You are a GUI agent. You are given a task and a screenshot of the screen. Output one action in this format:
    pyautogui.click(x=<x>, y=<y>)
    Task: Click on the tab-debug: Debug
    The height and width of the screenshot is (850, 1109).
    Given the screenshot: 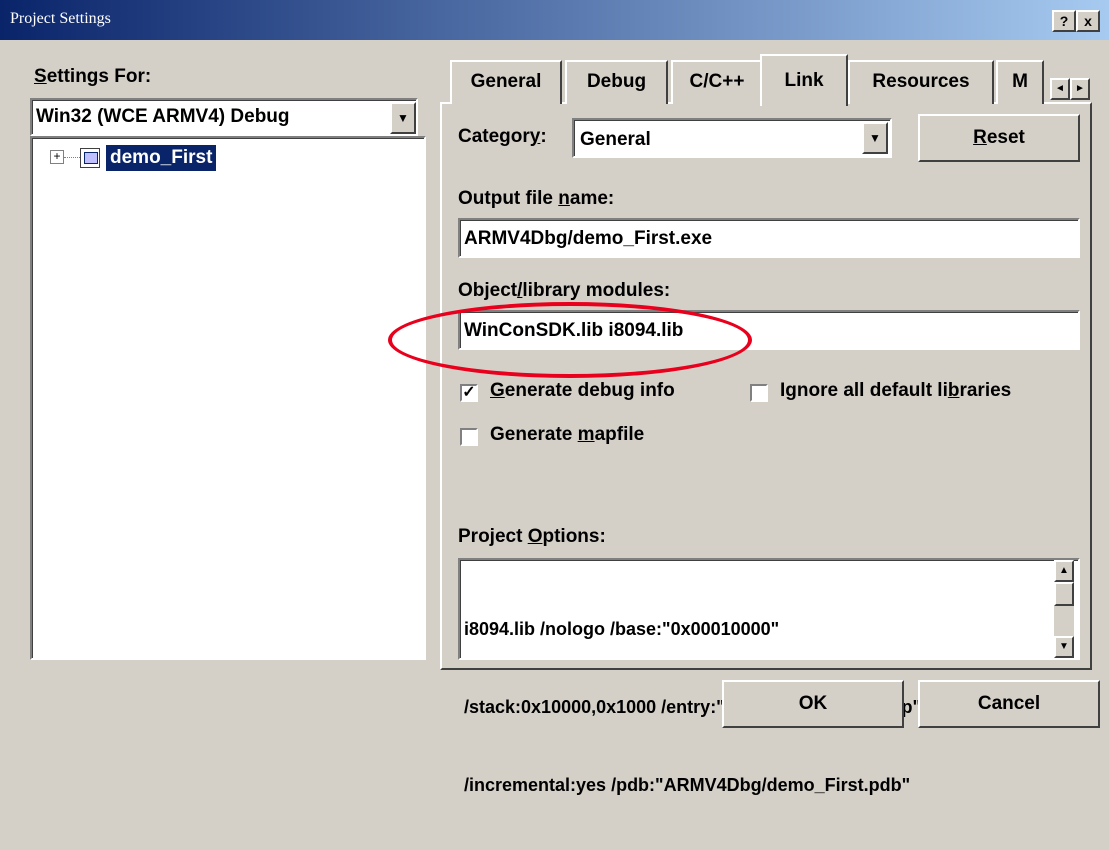 What is the action you would take?
    pyautogui.click(x=616, y=82)
    